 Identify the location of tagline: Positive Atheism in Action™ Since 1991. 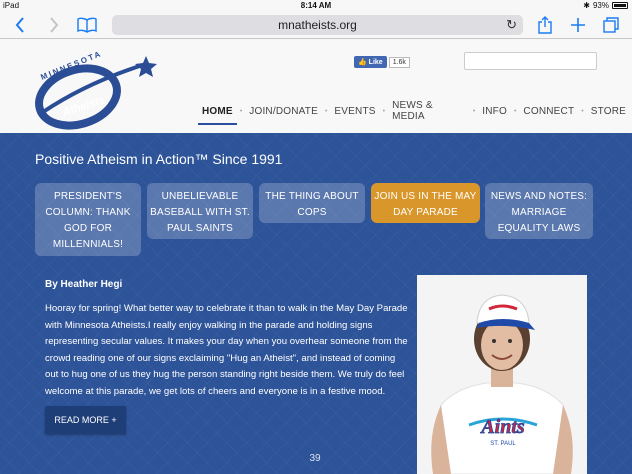
(159, 159).